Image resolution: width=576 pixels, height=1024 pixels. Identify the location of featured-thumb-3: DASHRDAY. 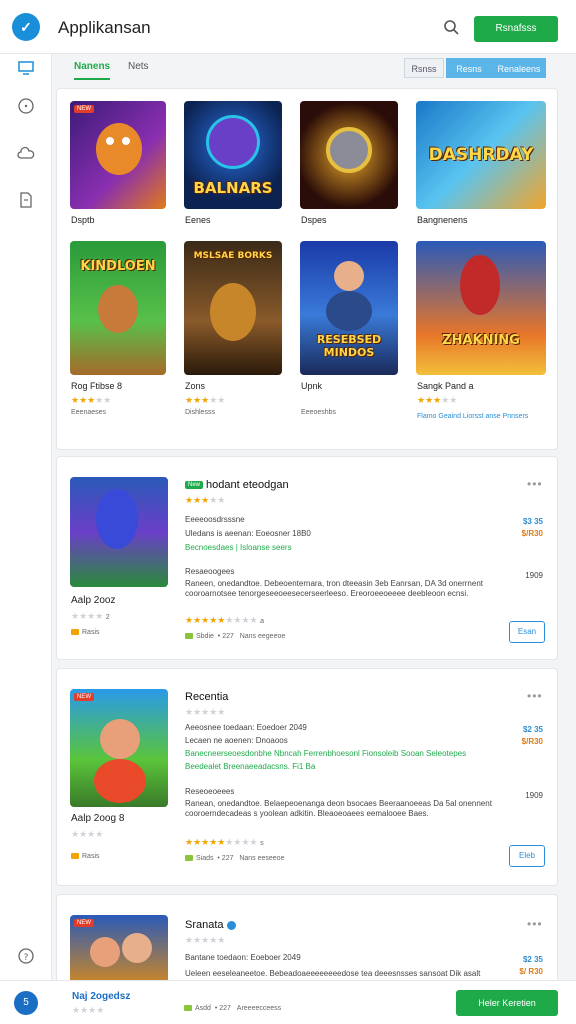
(481, 155).